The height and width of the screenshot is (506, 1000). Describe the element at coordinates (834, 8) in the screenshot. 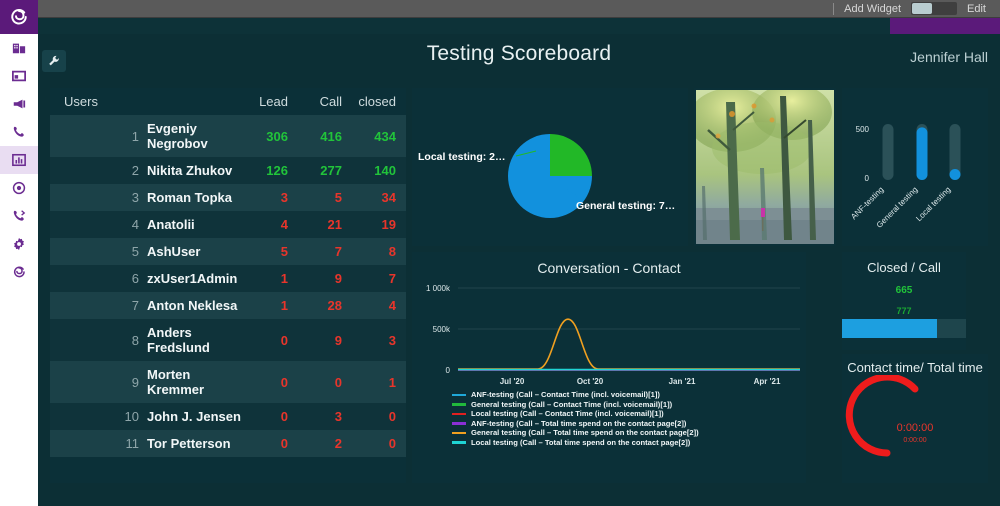

I see `toolbar-divider` at that location.